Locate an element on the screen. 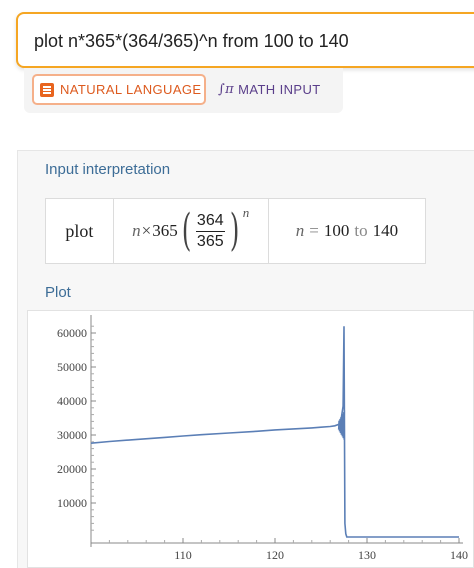 The height and width of the screenshot is (568, 474). x-tick-label: 120 is located at coordinates (275, 555).